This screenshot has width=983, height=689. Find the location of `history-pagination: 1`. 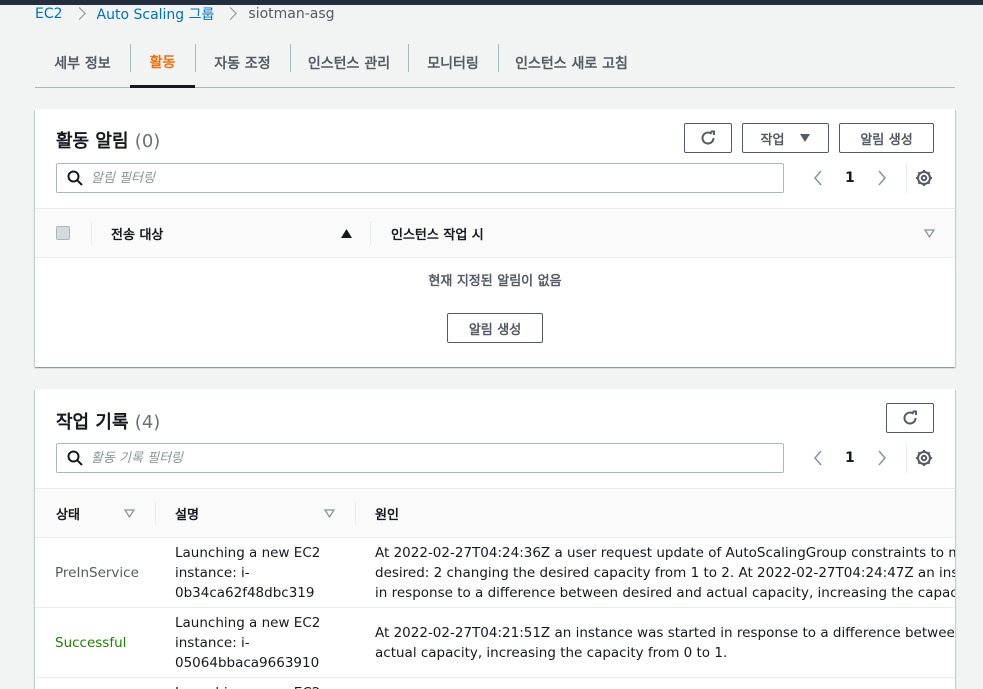

history-pagination: 1 is located at coordinates (859, 458).